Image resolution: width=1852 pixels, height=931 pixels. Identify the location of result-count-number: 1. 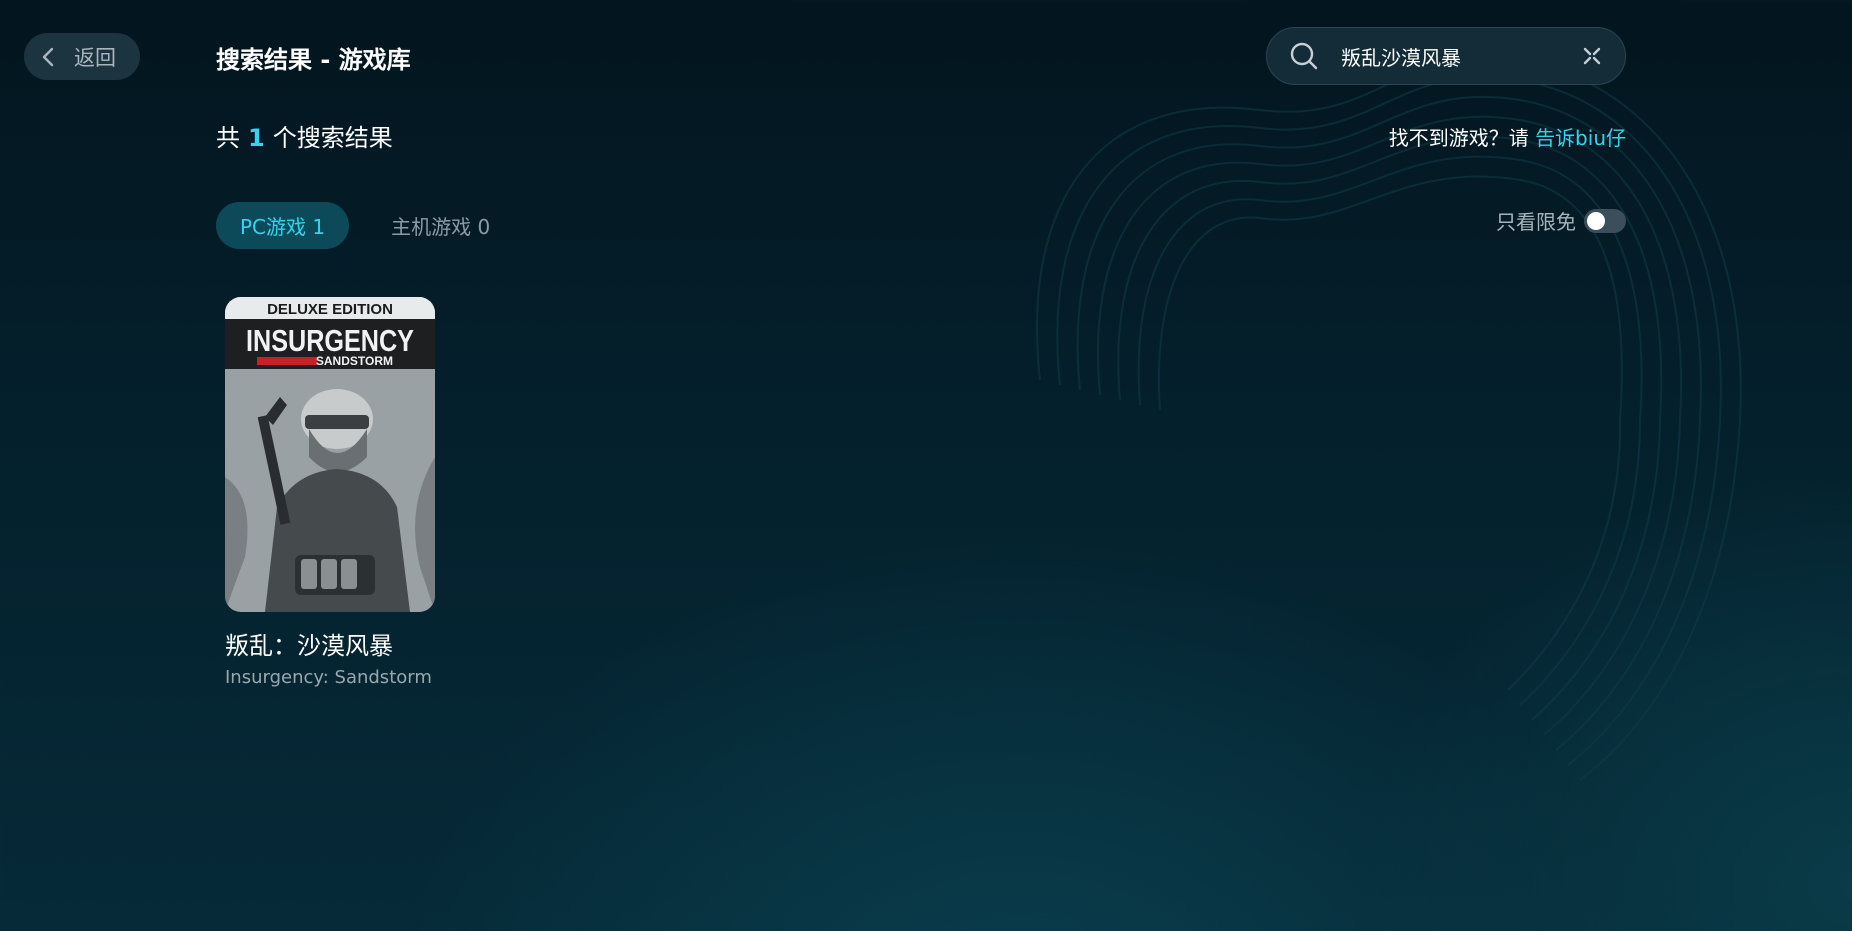
(256, 138).